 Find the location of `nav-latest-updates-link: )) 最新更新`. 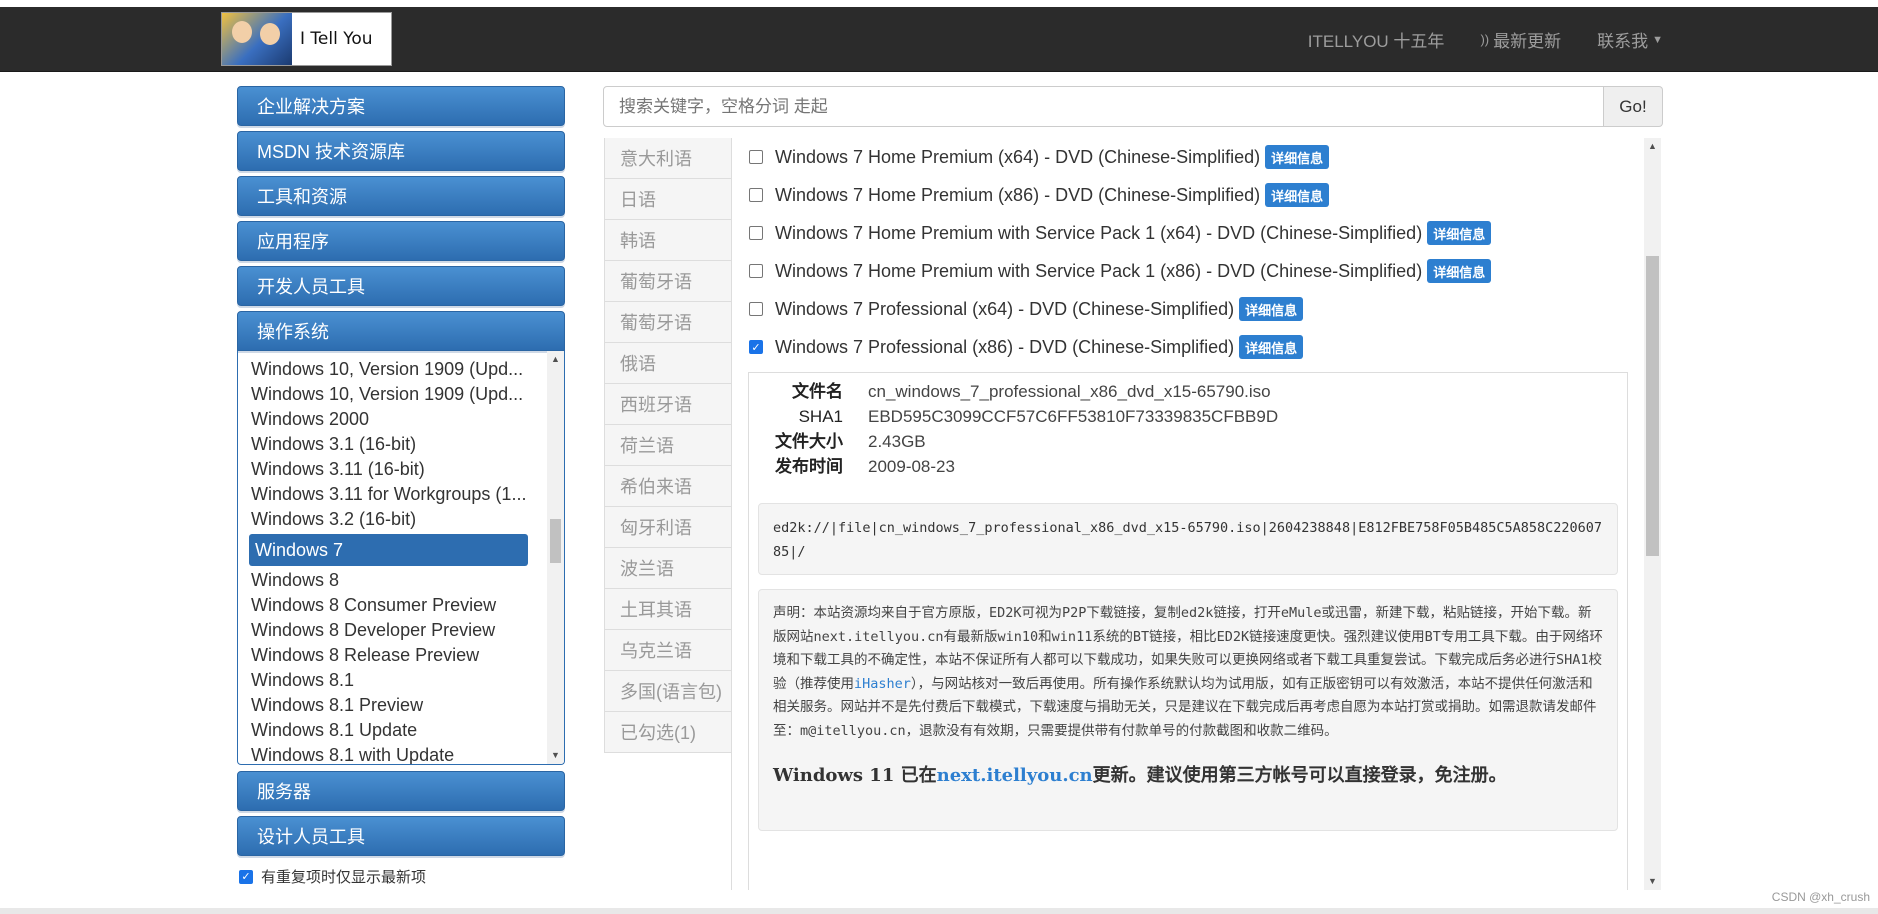

nav-latest-updates-link: )) 最新更新 is located at coordinates (1520, 39).